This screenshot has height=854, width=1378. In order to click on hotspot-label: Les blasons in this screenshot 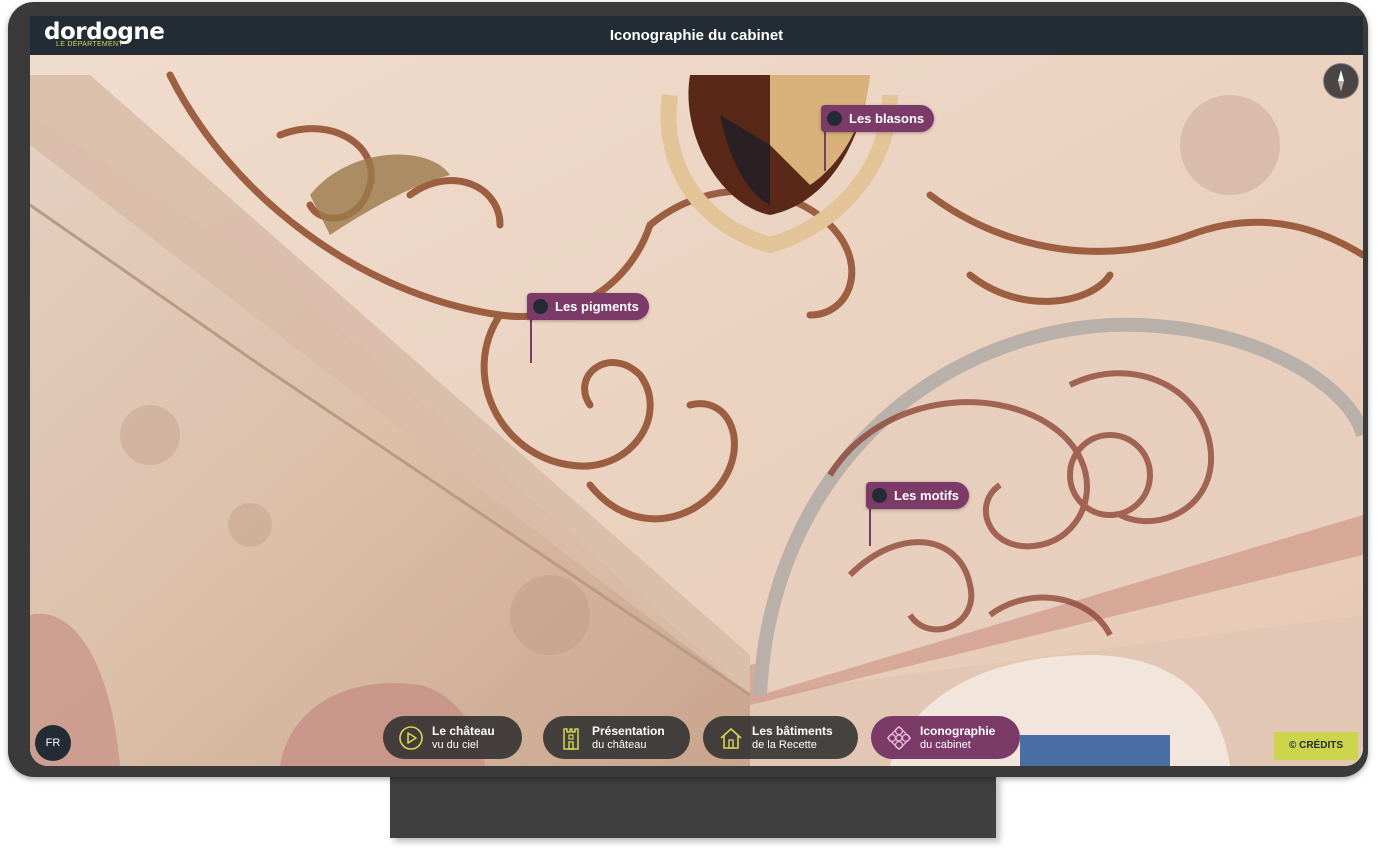, I will do `click(878, 118)`.